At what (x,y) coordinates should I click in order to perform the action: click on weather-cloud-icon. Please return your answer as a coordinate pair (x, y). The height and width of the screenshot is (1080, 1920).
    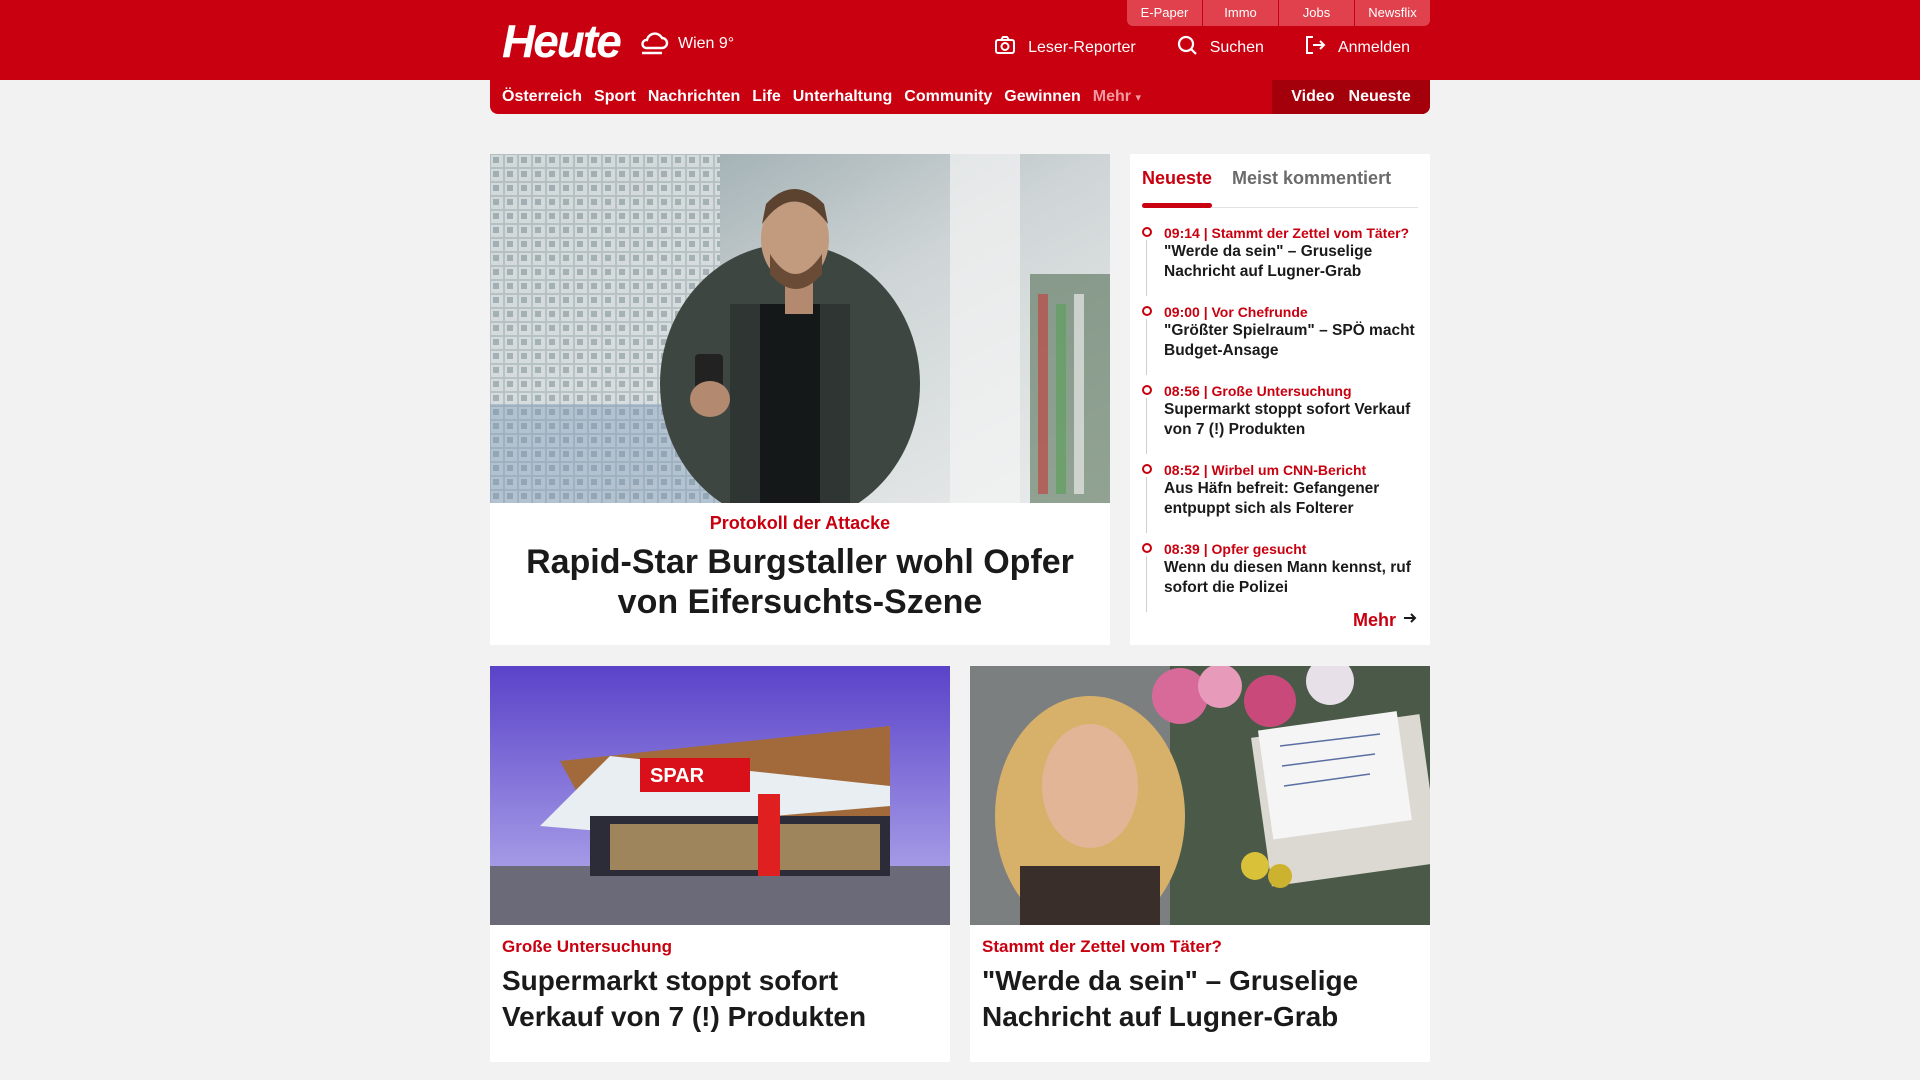
    Looking at the image, I should click on (654, 43).